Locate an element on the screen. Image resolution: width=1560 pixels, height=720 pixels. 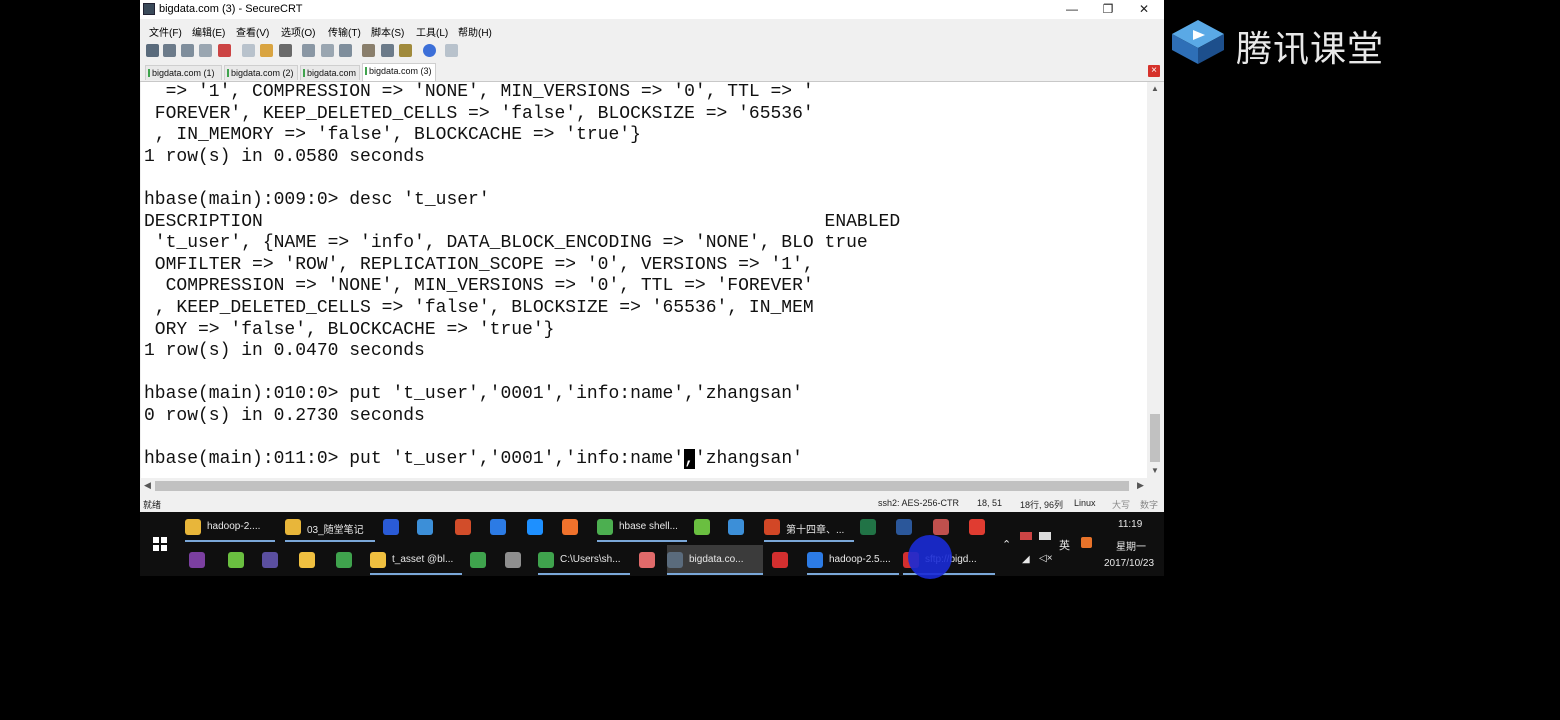
wifi-icon: ◢ is located at coordinates (1026, 559).